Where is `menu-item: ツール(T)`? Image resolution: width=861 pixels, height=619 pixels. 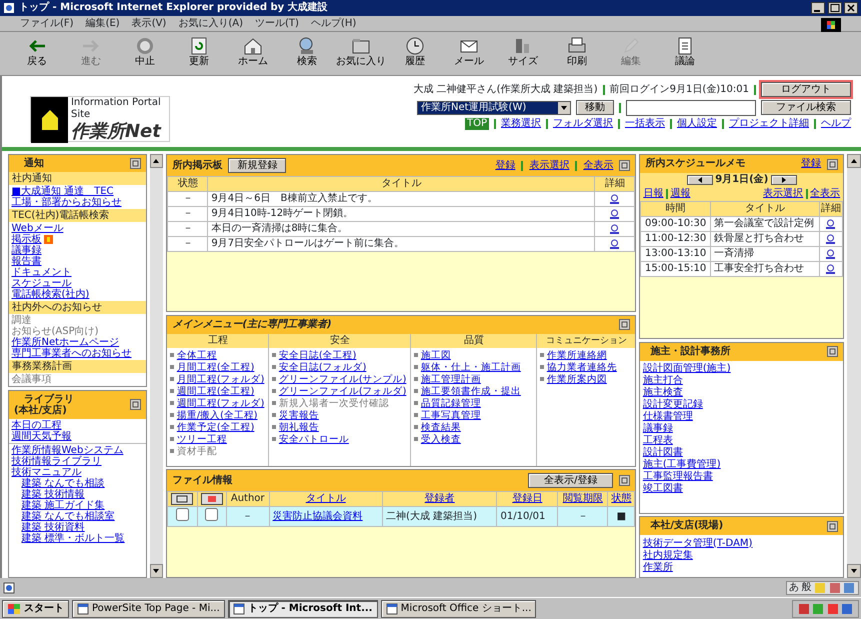
menu-item: ツール(T) is located at coordinates (277, 23).